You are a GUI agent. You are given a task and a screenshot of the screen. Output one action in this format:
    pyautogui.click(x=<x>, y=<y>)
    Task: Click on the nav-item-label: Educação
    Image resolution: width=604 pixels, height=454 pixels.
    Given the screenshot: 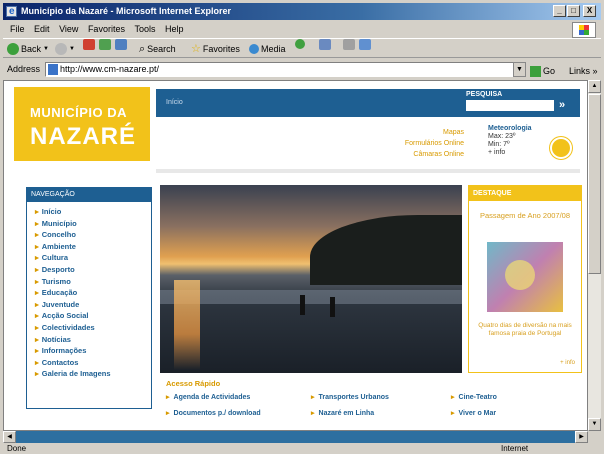 What is the action you would take?
    pyautogui.click(x=59, y=293)
    